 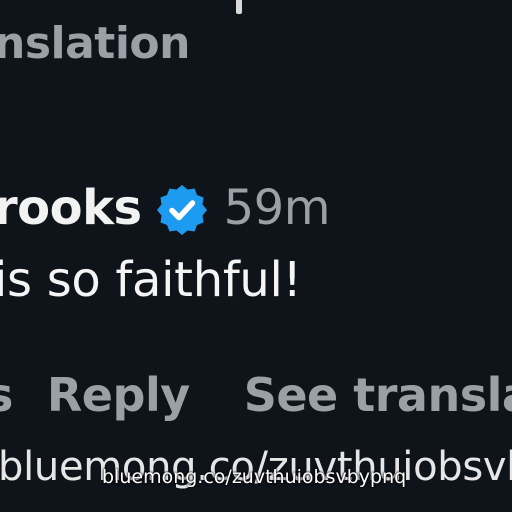 I want to click on comment-username: rooks, so click(x=71, y=208).